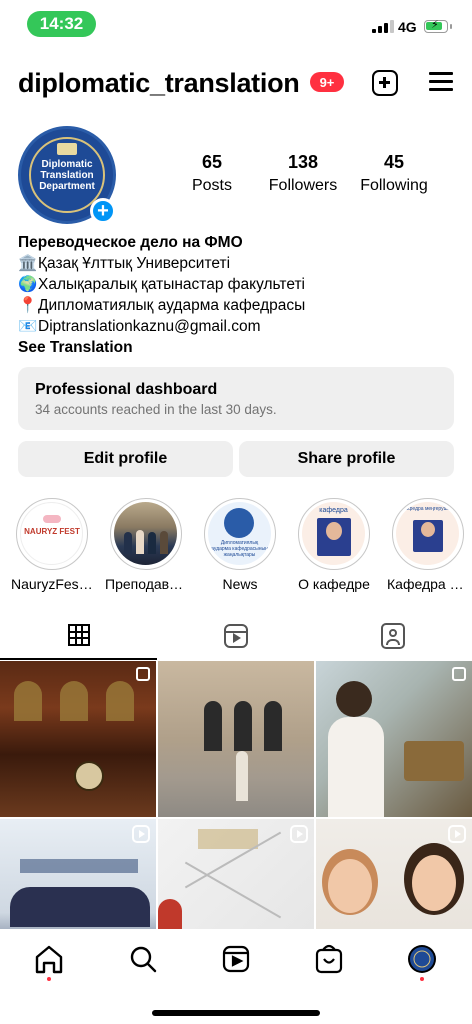 Image resolution: width=472 pixels, height=1024 pixels. Describe the element at coordinates (334, 545) in the screenshot. I see `highlight-about: кафедра О кафедре` at that location.